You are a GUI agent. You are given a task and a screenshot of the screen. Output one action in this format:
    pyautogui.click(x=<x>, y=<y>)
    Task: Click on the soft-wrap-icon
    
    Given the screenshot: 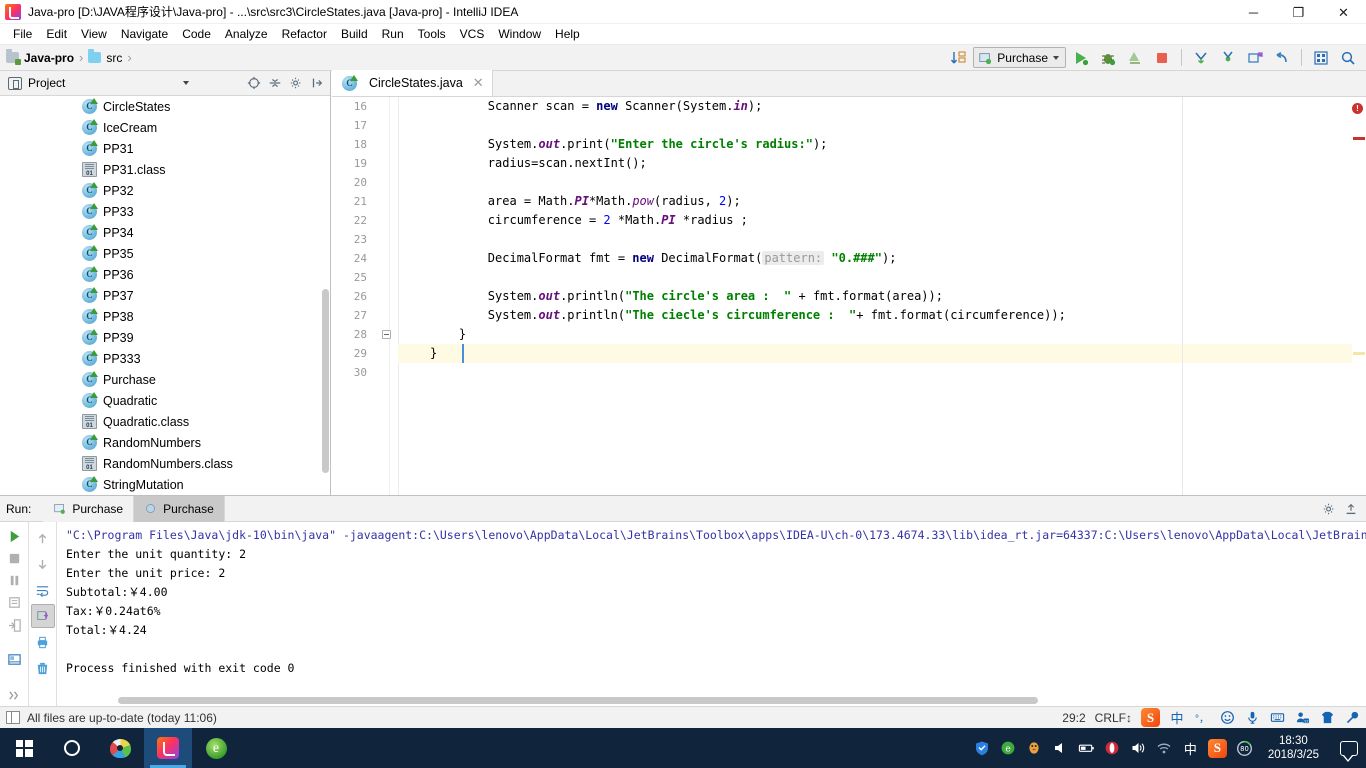 What is the action you would take?
    pyautogui.click(x=43, y=590)
    